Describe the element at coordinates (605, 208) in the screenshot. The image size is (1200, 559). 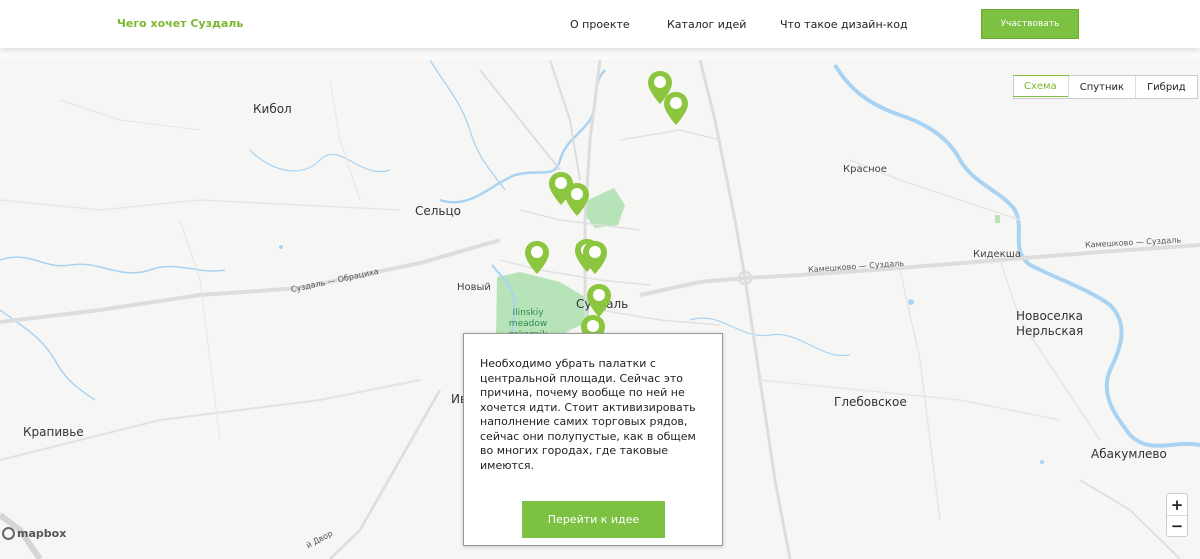
I see `park-area-north` at that location.